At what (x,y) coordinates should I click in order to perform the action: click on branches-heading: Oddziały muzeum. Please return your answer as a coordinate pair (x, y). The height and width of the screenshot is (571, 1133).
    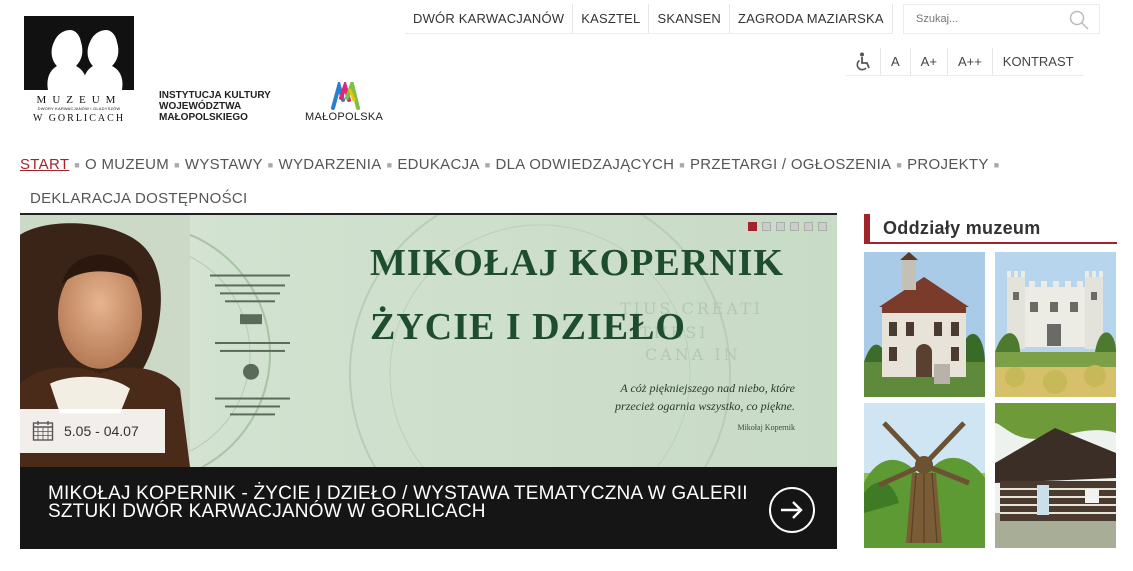
    Looking at the image, I should click on (990, 229).